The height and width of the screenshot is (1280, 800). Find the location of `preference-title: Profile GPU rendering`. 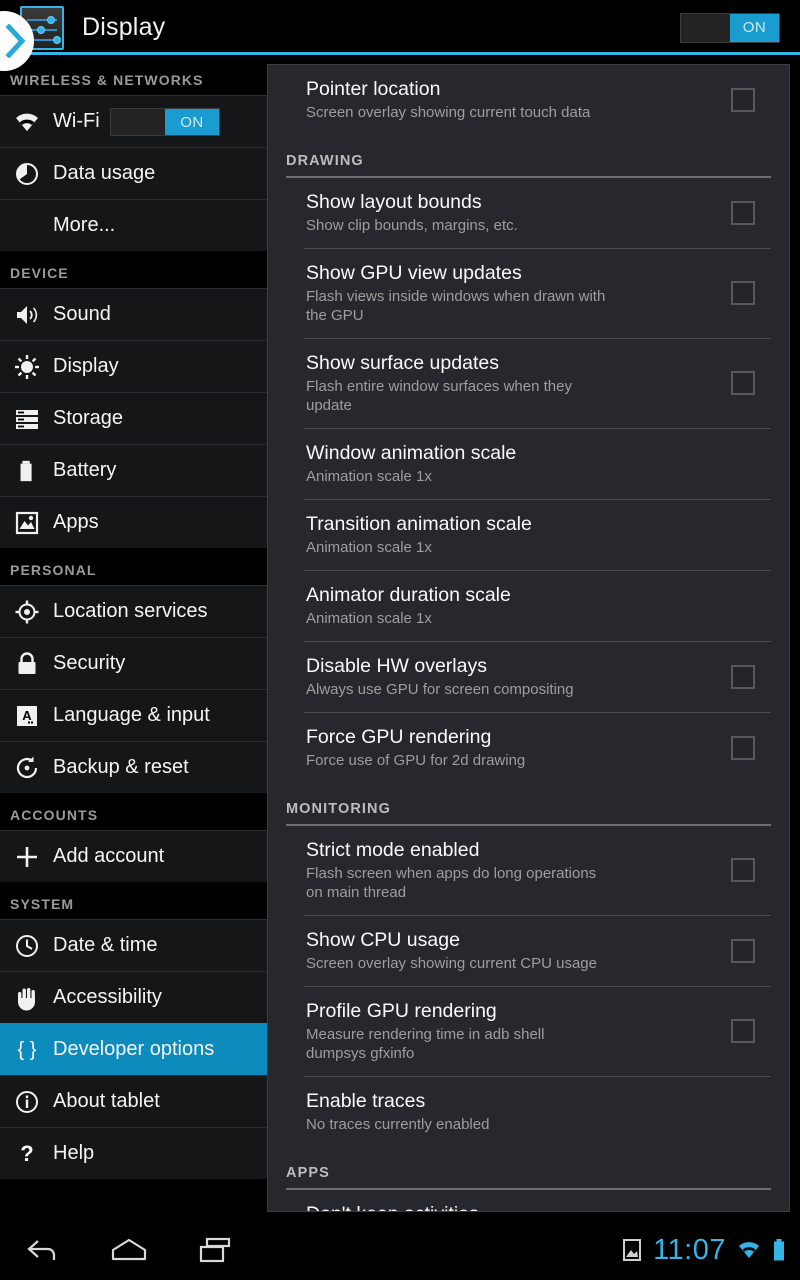

preference-title: Profile GPU rendering is located at coordinates (401, 1011).